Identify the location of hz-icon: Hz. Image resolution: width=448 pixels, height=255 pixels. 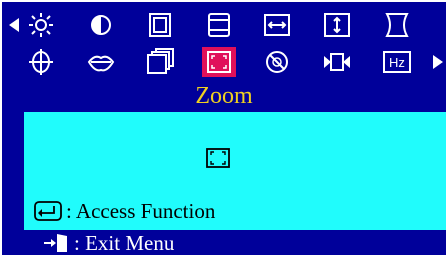
(397, 62).